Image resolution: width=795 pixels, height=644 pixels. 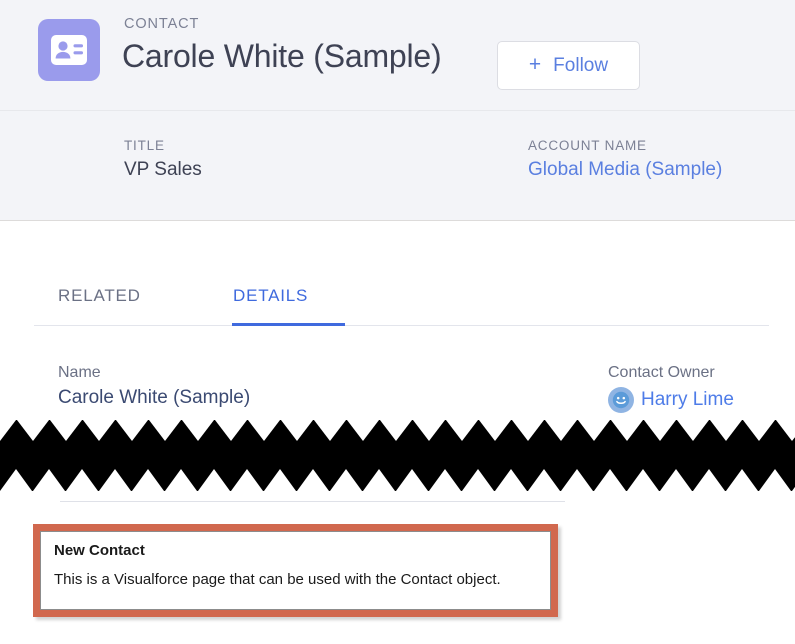 I want to click on page-title: Carole White (Sample), so click(x=282, y=56).